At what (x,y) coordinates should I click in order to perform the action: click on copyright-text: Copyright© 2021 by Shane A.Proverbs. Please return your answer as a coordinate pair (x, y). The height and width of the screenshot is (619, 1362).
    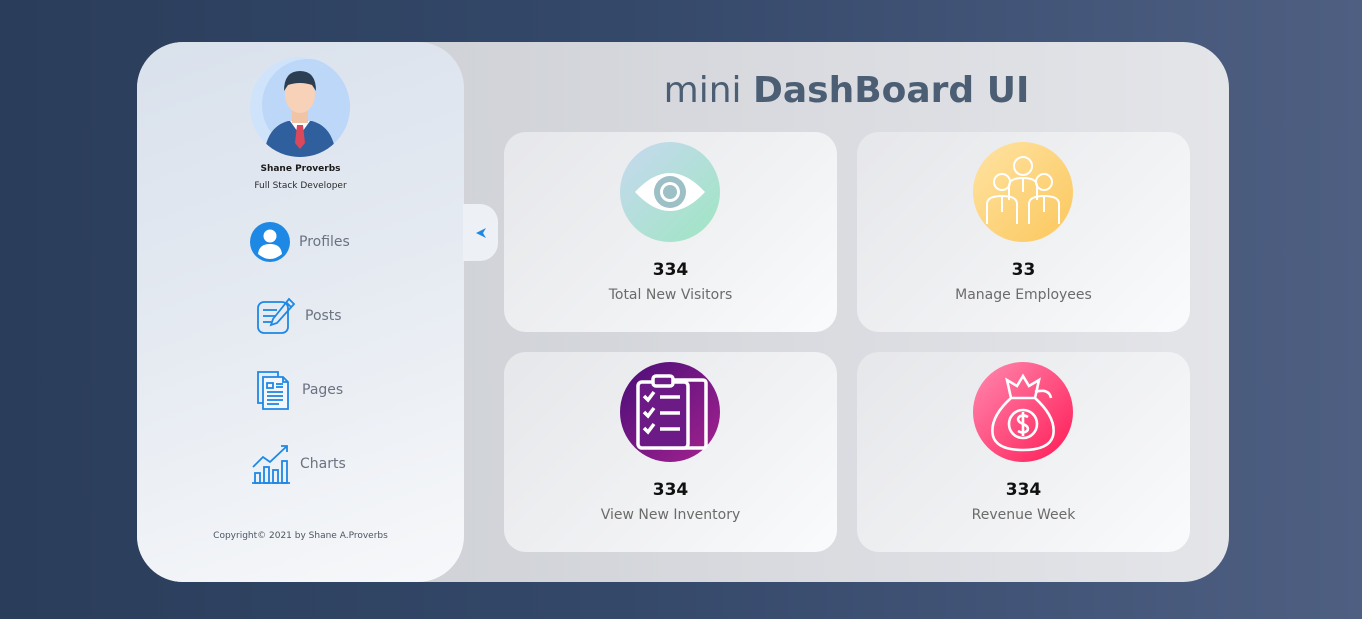
    Looking at the image, I should click on (300, 536).